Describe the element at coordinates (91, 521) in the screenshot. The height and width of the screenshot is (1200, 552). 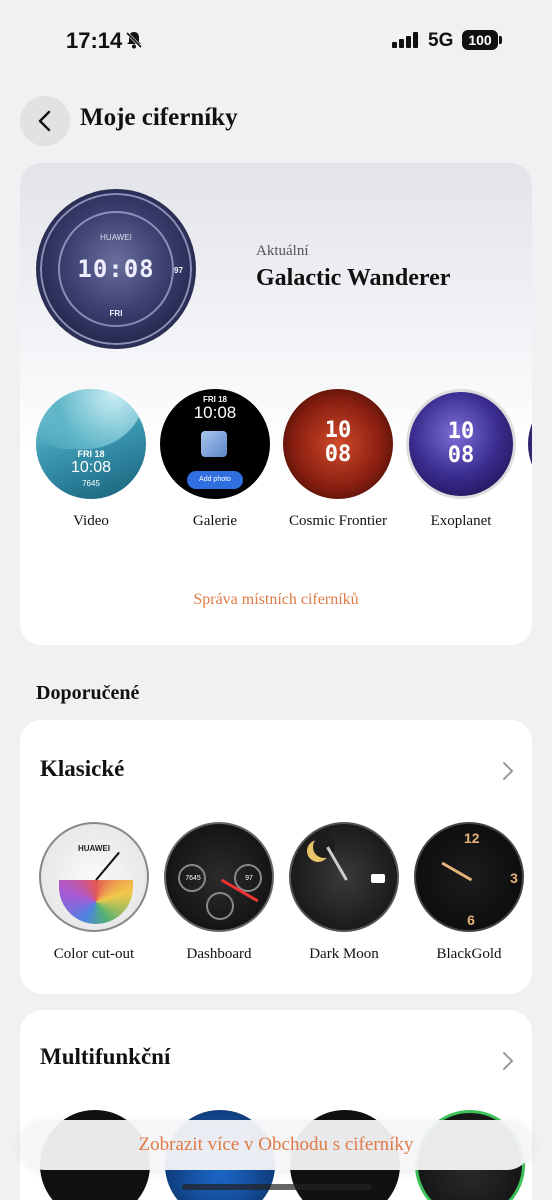
I see `face-label-video: Video` at that location.